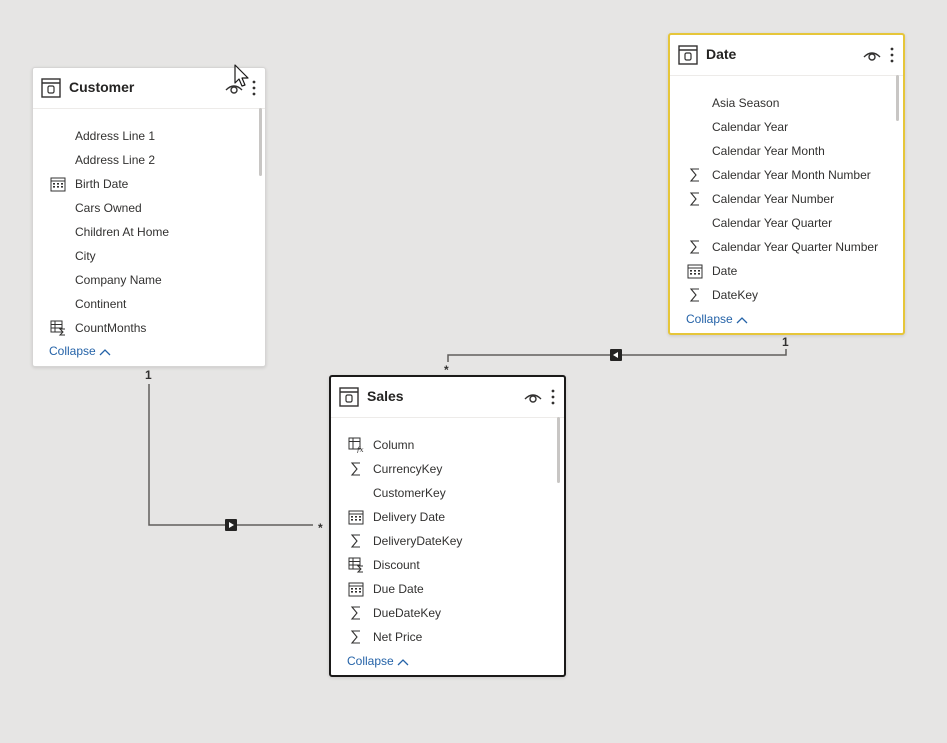 The image size is (947, 743). I want to click on field-name: Calendar Year Quarter Number, so click(795, 247).